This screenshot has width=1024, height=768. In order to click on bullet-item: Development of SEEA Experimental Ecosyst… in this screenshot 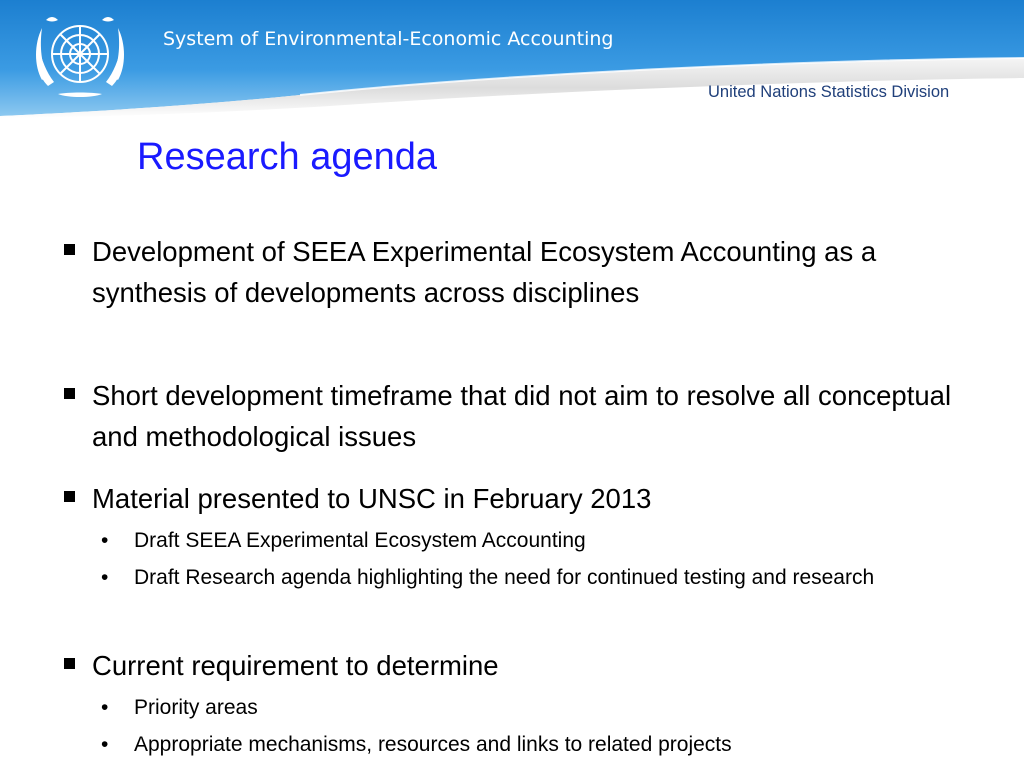, I will do `click(518, 272)`.